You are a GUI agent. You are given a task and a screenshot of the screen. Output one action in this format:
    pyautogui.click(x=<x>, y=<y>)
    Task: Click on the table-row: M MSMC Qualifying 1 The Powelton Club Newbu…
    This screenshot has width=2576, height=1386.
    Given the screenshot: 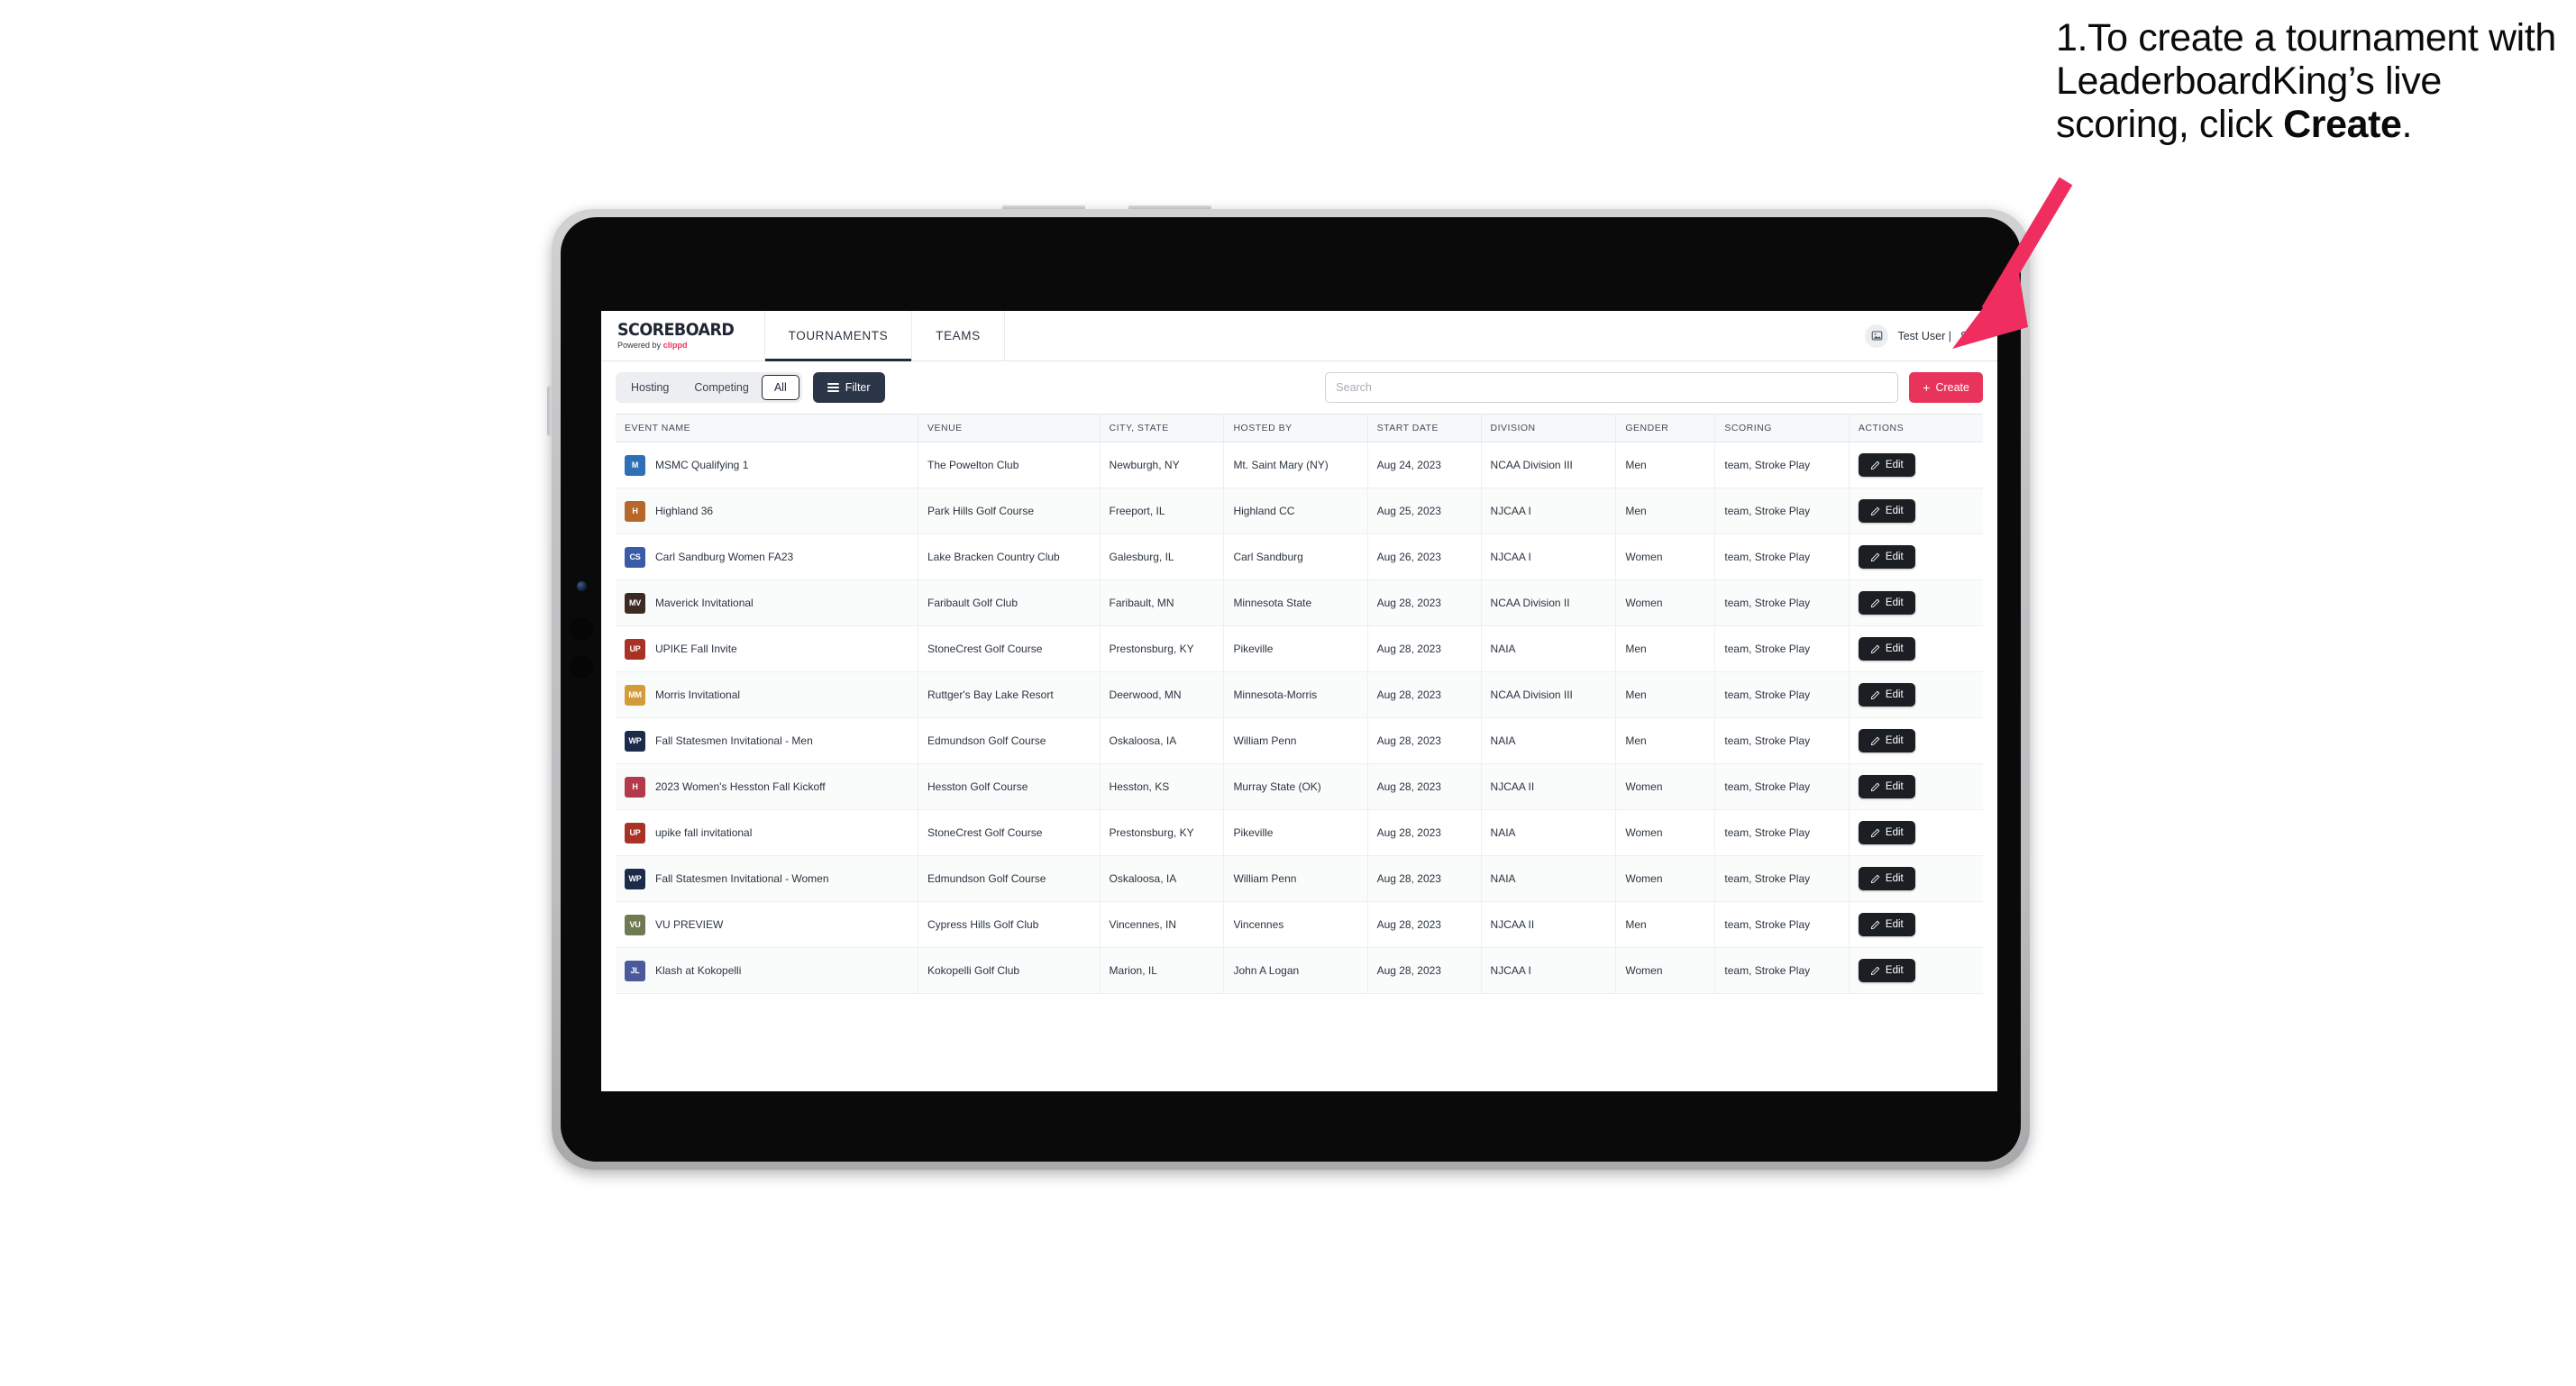 What is the action you would take?
    pyautogui.click(x=1299, y=465)
    